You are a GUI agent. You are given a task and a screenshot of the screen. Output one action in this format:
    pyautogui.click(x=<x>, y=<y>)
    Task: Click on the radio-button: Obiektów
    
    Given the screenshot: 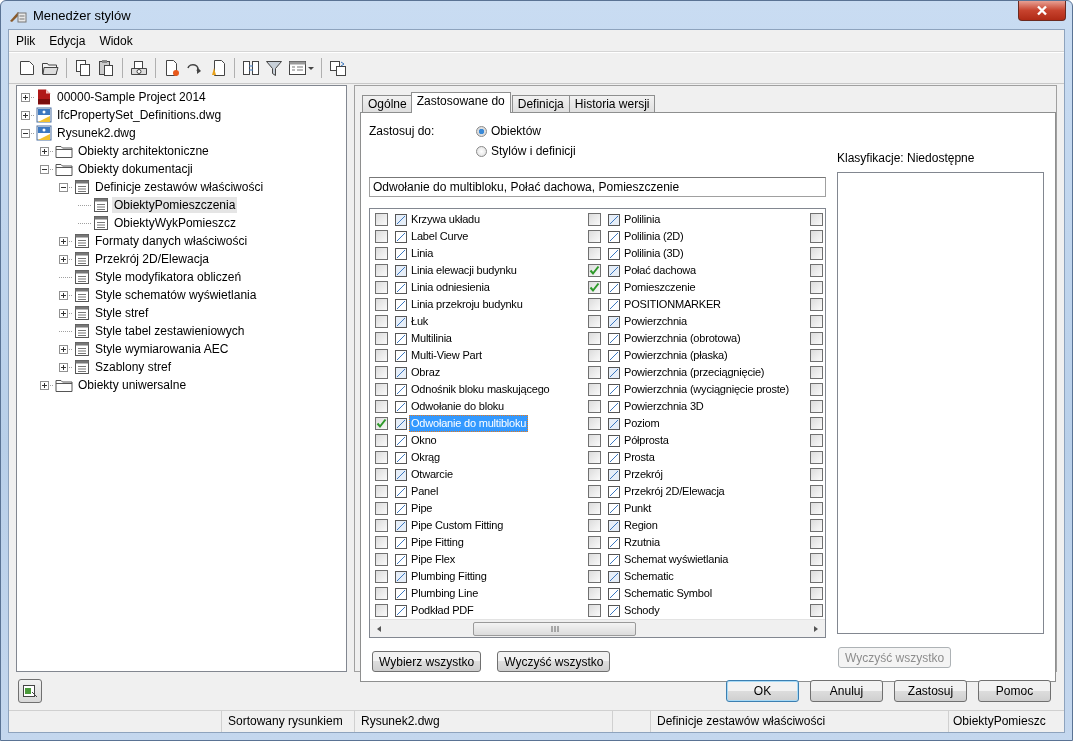 What is the action you would take?
    pyautogui.click(x=526, y=131)
    